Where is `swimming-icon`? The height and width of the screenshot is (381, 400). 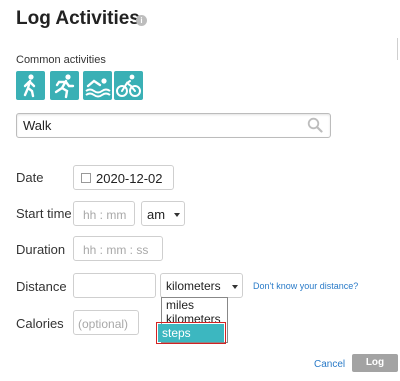 swimming-icon is located at coordinates (98, 88).